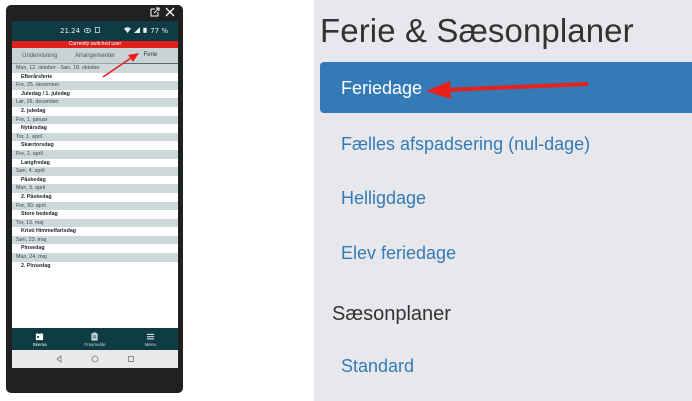 This screenshot has height=401, width=692. I want to click on wifi-icon, so click(128, 31).